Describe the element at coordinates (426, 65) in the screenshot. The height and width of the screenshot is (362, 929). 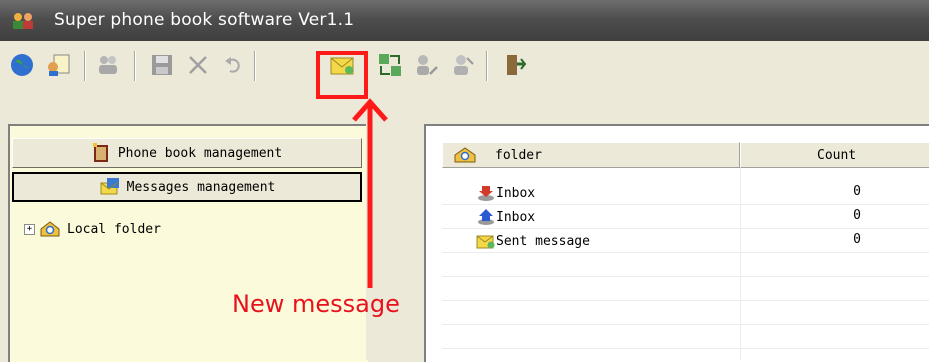
I see `user-edit-icon` at that location.